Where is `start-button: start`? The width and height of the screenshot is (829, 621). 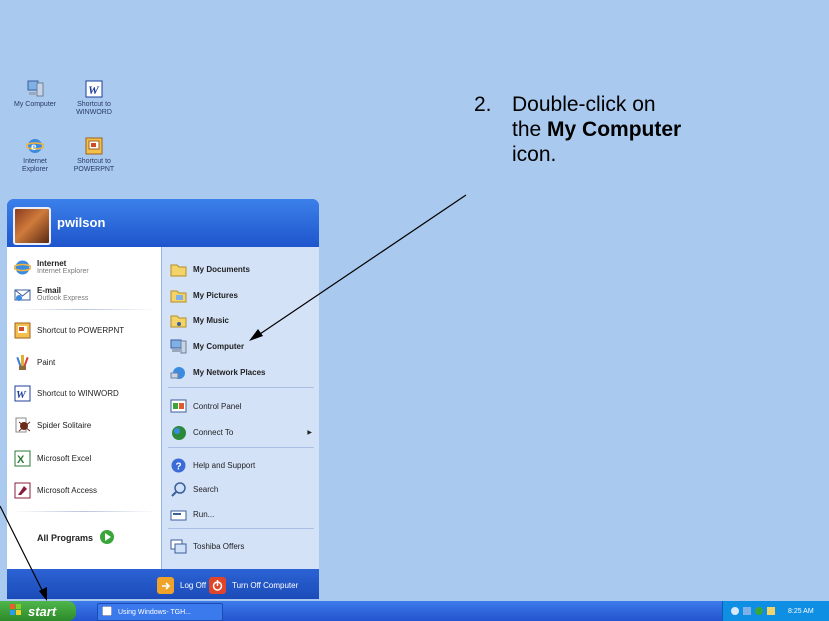 start-button: start is located at coordinates (38, 611).